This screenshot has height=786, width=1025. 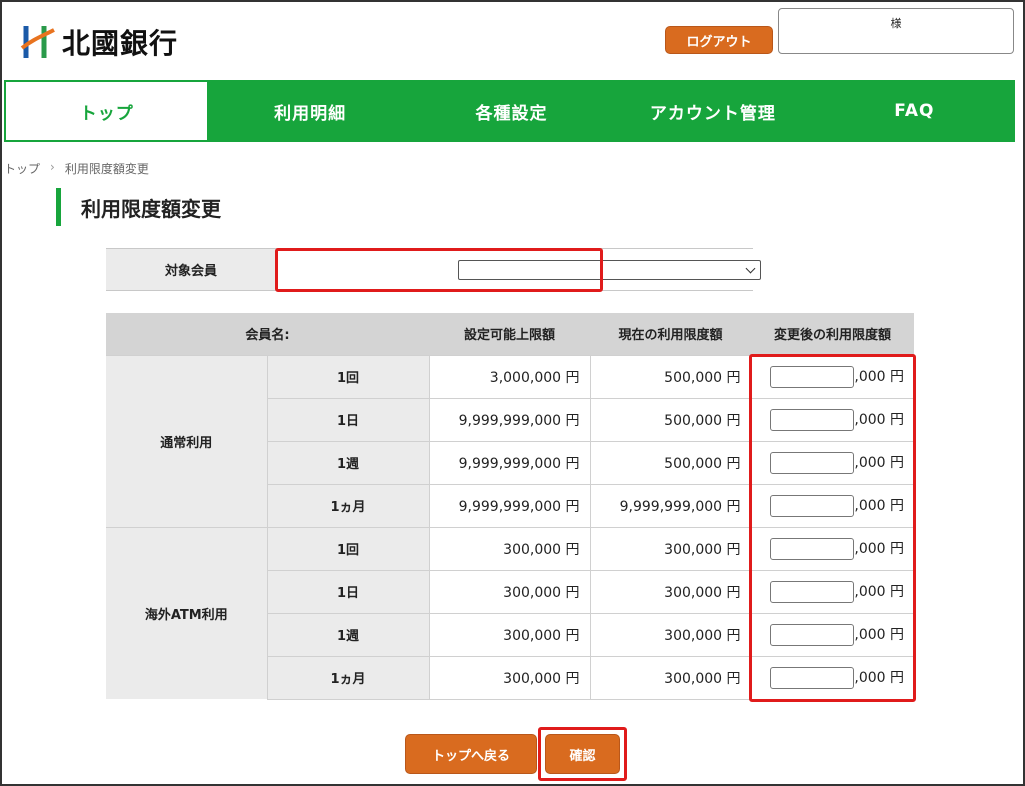 What do you see at coordinates (671, 505) in the screenshot?
I see `current-limit-value: 9,999,999,000 円` at bounding box center [671, 505].